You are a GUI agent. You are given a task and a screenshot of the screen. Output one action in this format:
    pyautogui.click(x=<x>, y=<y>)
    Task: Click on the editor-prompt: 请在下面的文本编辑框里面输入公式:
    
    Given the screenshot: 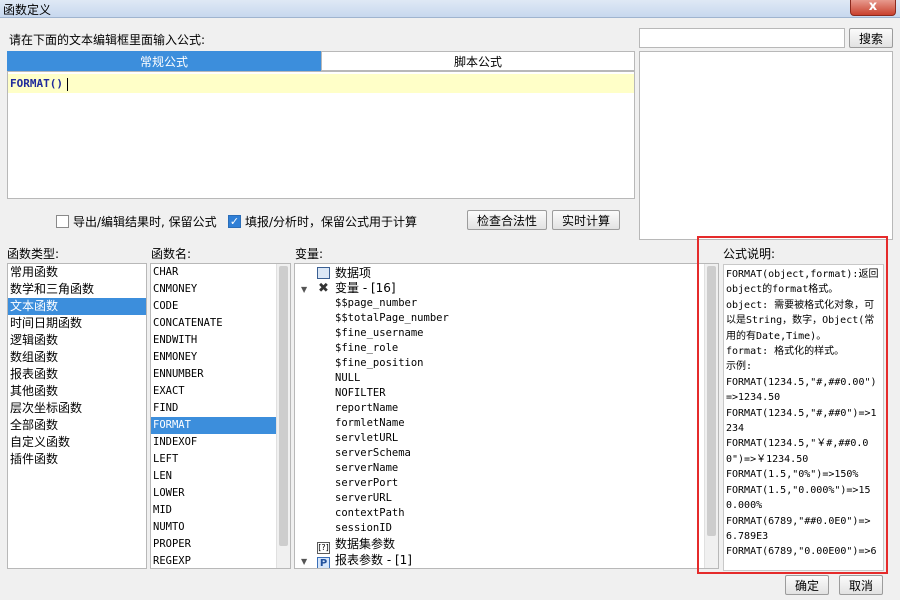 What is the action you would take?
    pyautogui.click(x=107, y=40)
    